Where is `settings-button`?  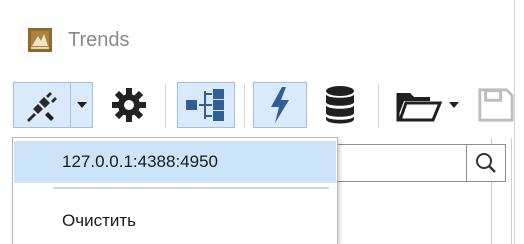
settings-button is located at coordinates (129, 105).